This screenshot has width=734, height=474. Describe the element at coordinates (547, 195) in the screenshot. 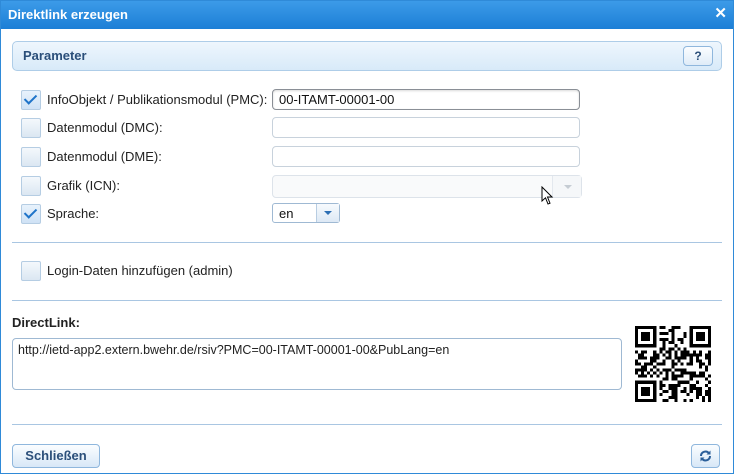

I see `mouse-cursor-icon` at that location.